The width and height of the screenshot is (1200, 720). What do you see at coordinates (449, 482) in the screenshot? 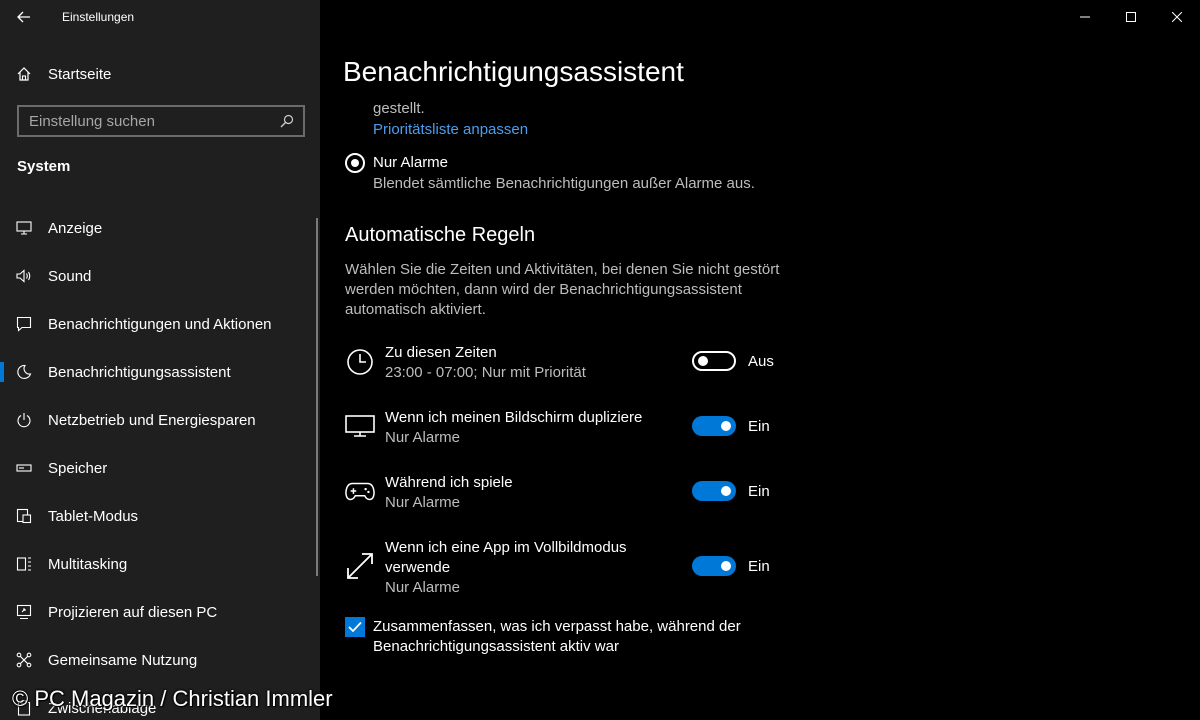
I see `rule-title: Während ich spiele` at bounding box center [449, 482].